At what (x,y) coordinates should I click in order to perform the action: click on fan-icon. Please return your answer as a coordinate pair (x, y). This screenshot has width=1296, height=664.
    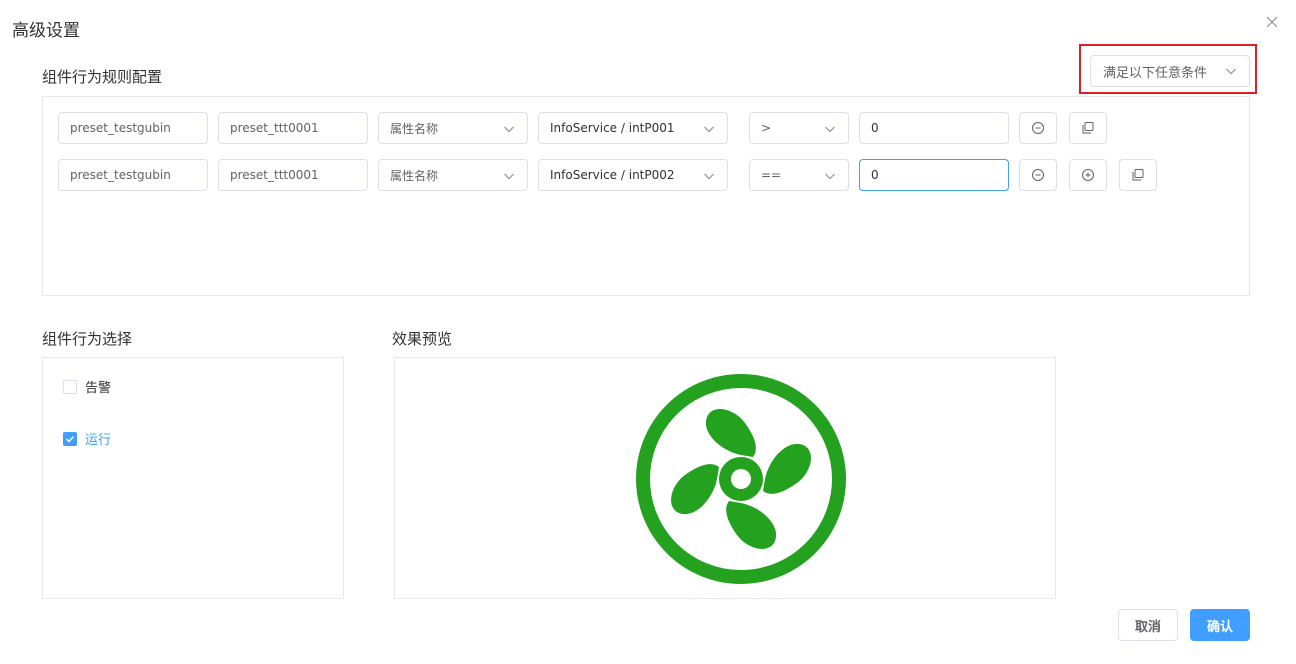
    Looking at the image, I should click on (741, 479).